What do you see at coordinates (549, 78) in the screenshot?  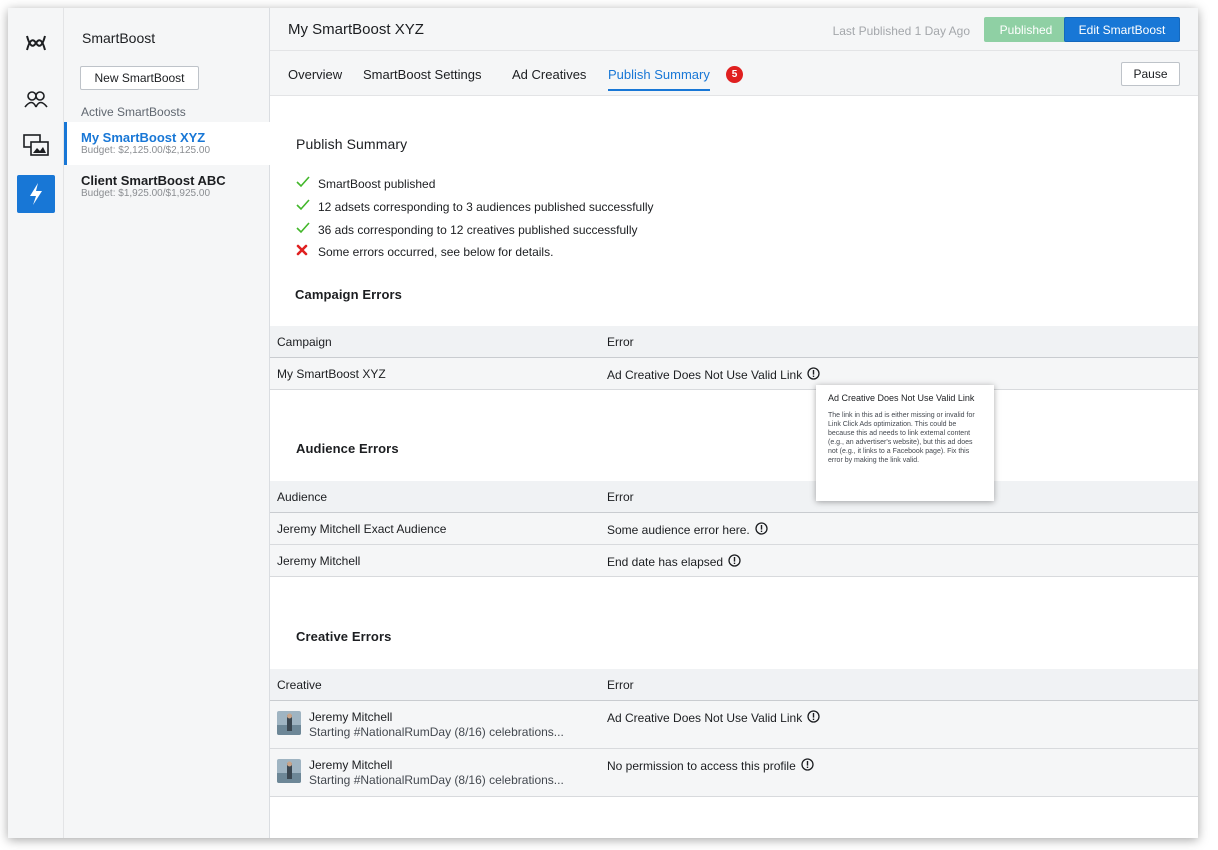 I see `tab-ad-creatives: Ad Creatives` at bounding box center [549, 78].